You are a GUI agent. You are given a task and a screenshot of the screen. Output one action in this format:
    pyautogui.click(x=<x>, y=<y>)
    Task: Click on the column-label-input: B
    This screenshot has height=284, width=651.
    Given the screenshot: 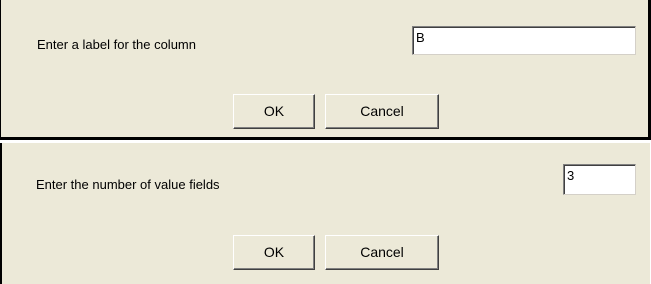 What is the action you would take?
    pyautogui.click(x=524, y=40)
    